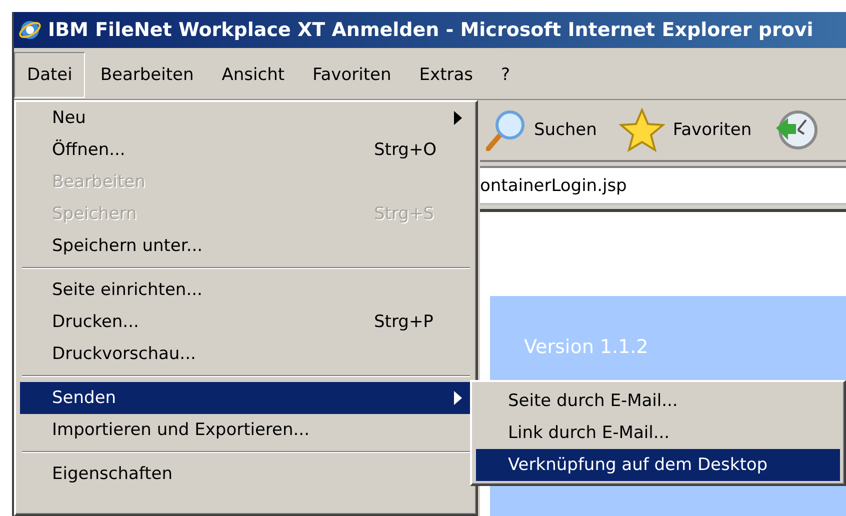 This screenshot has width=846, height=516. Describe the element at coordinates (352, 75) in the screenshot. I see `menu-title: Favoriten` at that location.